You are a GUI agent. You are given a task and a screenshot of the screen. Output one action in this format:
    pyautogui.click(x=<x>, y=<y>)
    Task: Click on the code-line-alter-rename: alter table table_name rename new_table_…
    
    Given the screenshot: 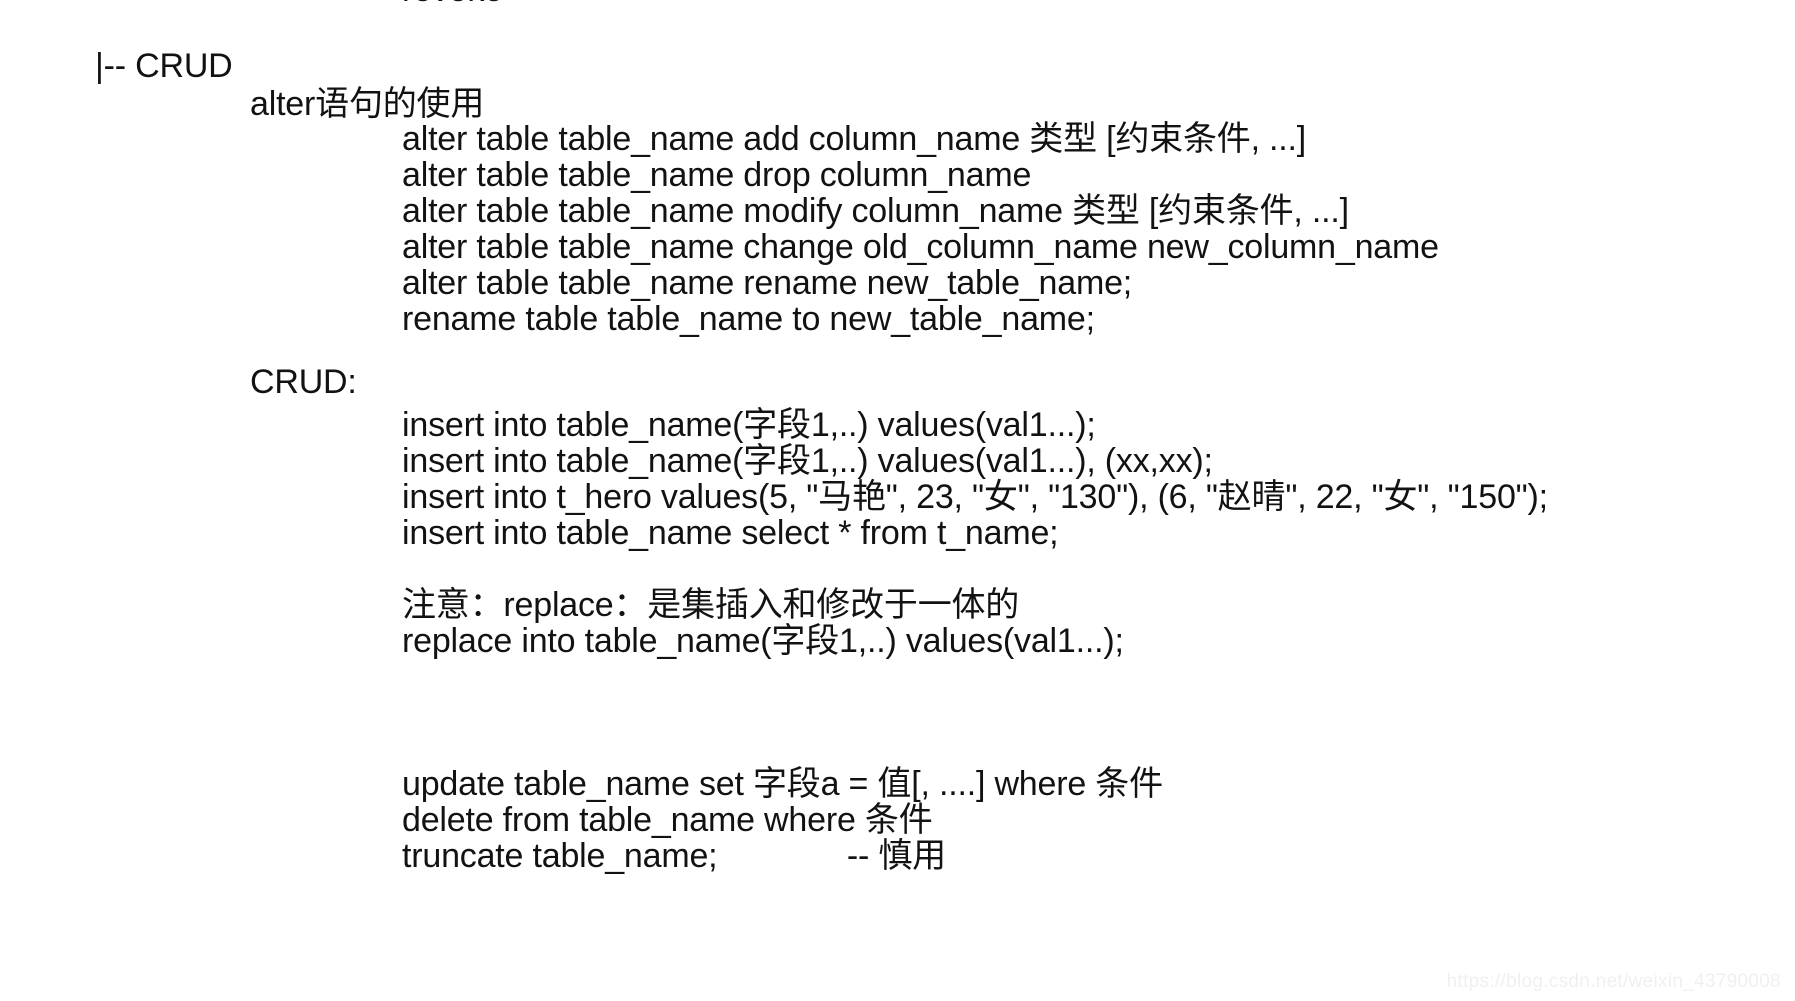 What is the action you would take?
    pyautogui.click(x=767, y=283)
    